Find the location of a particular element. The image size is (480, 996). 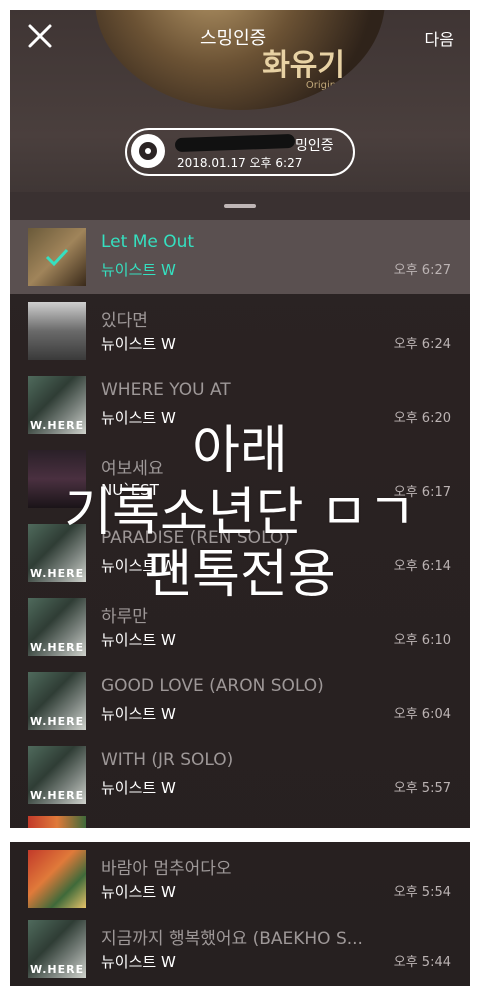

track-title: WITH (JR SOLO) is located at coordinates (167, 760).